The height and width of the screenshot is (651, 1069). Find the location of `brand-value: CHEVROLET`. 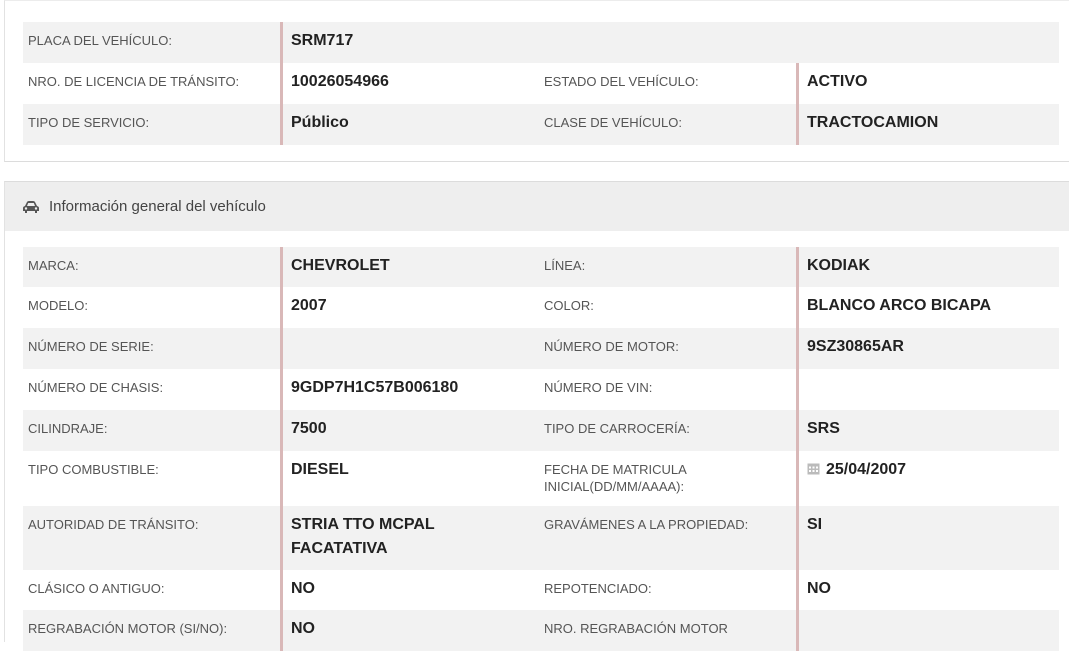

brand-value: CHEVROLET is located at coordinates (409, 267).